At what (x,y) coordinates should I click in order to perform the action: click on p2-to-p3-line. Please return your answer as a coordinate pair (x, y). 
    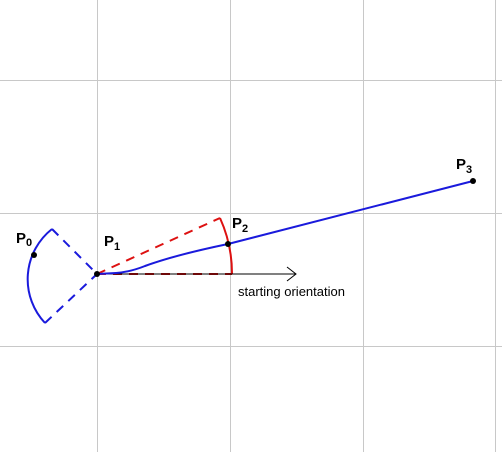
    Looking at the image, I should click on (350, 212).